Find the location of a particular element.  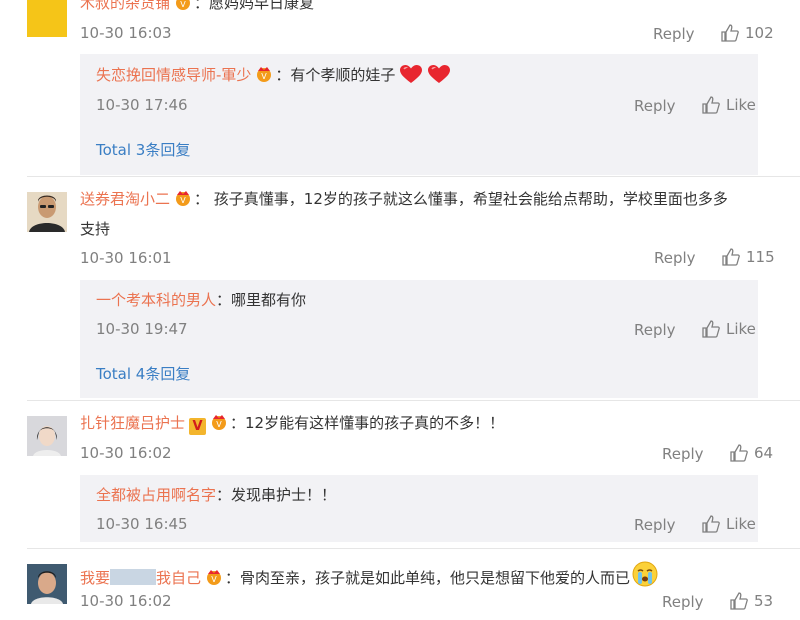

comment-3-text-line: 扎针狂魔吕护士 V V ：12岁能有这样懂事的孩子真的不多！！ is located at coordinates (292, 424).